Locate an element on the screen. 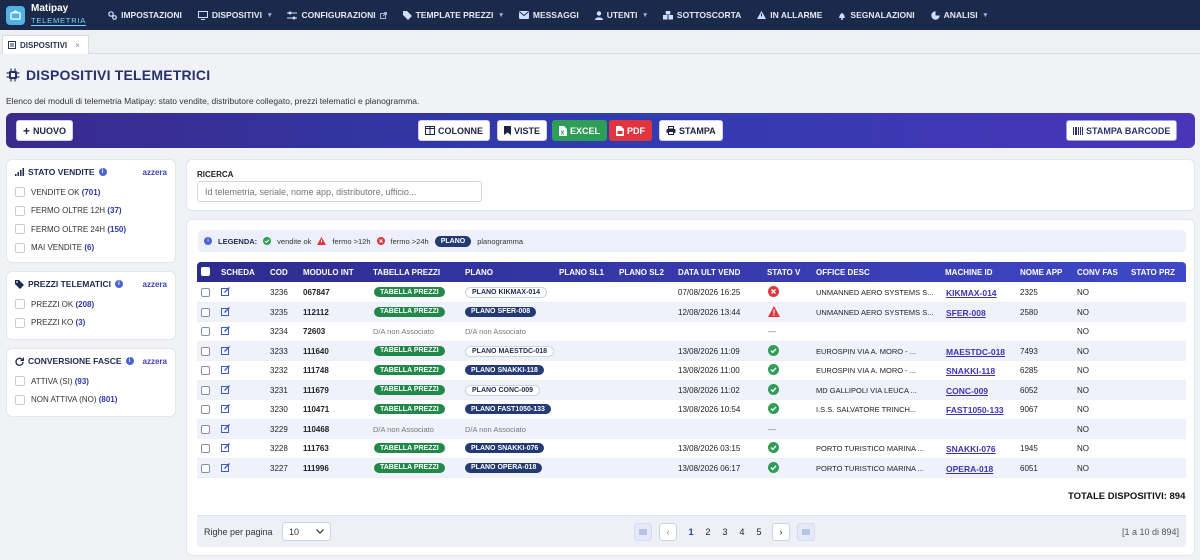 The image size is (1200, 560). columns-button: COLONNE is located at coordinates (454, 130).